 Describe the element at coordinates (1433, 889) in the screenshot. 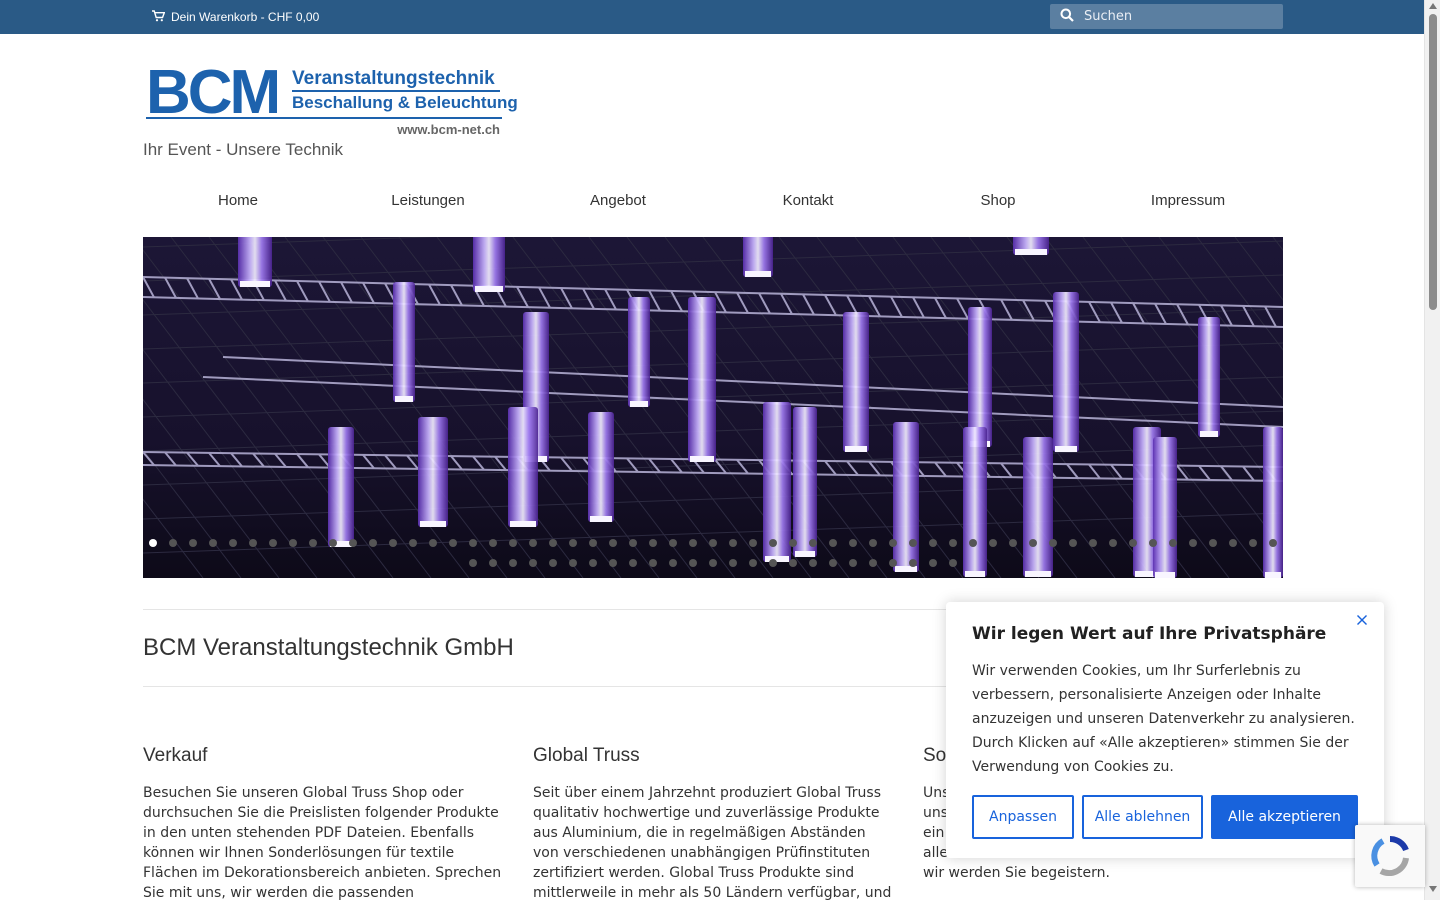

I see `scroll-down-icon` at that location.